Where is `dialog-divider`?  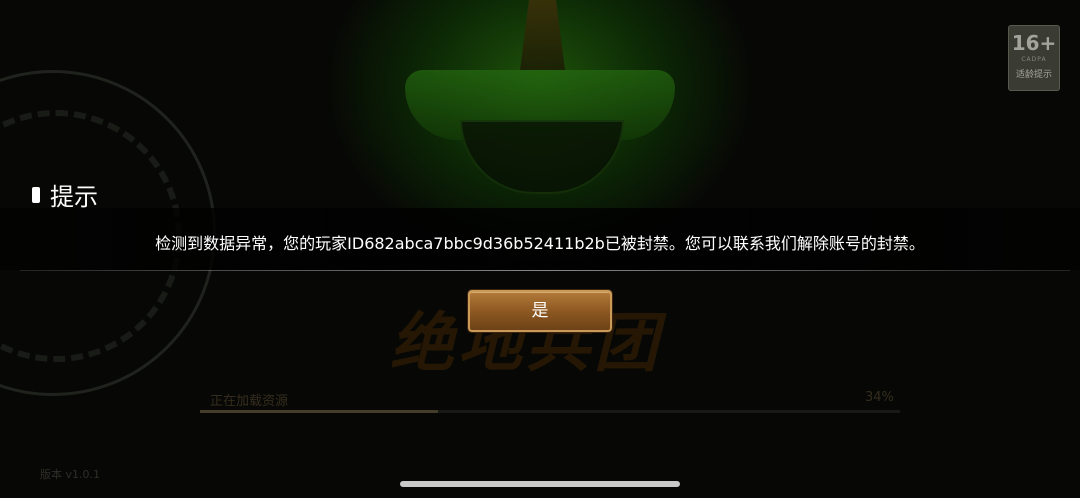
dialog-divider is located at coordinates (545, 270).